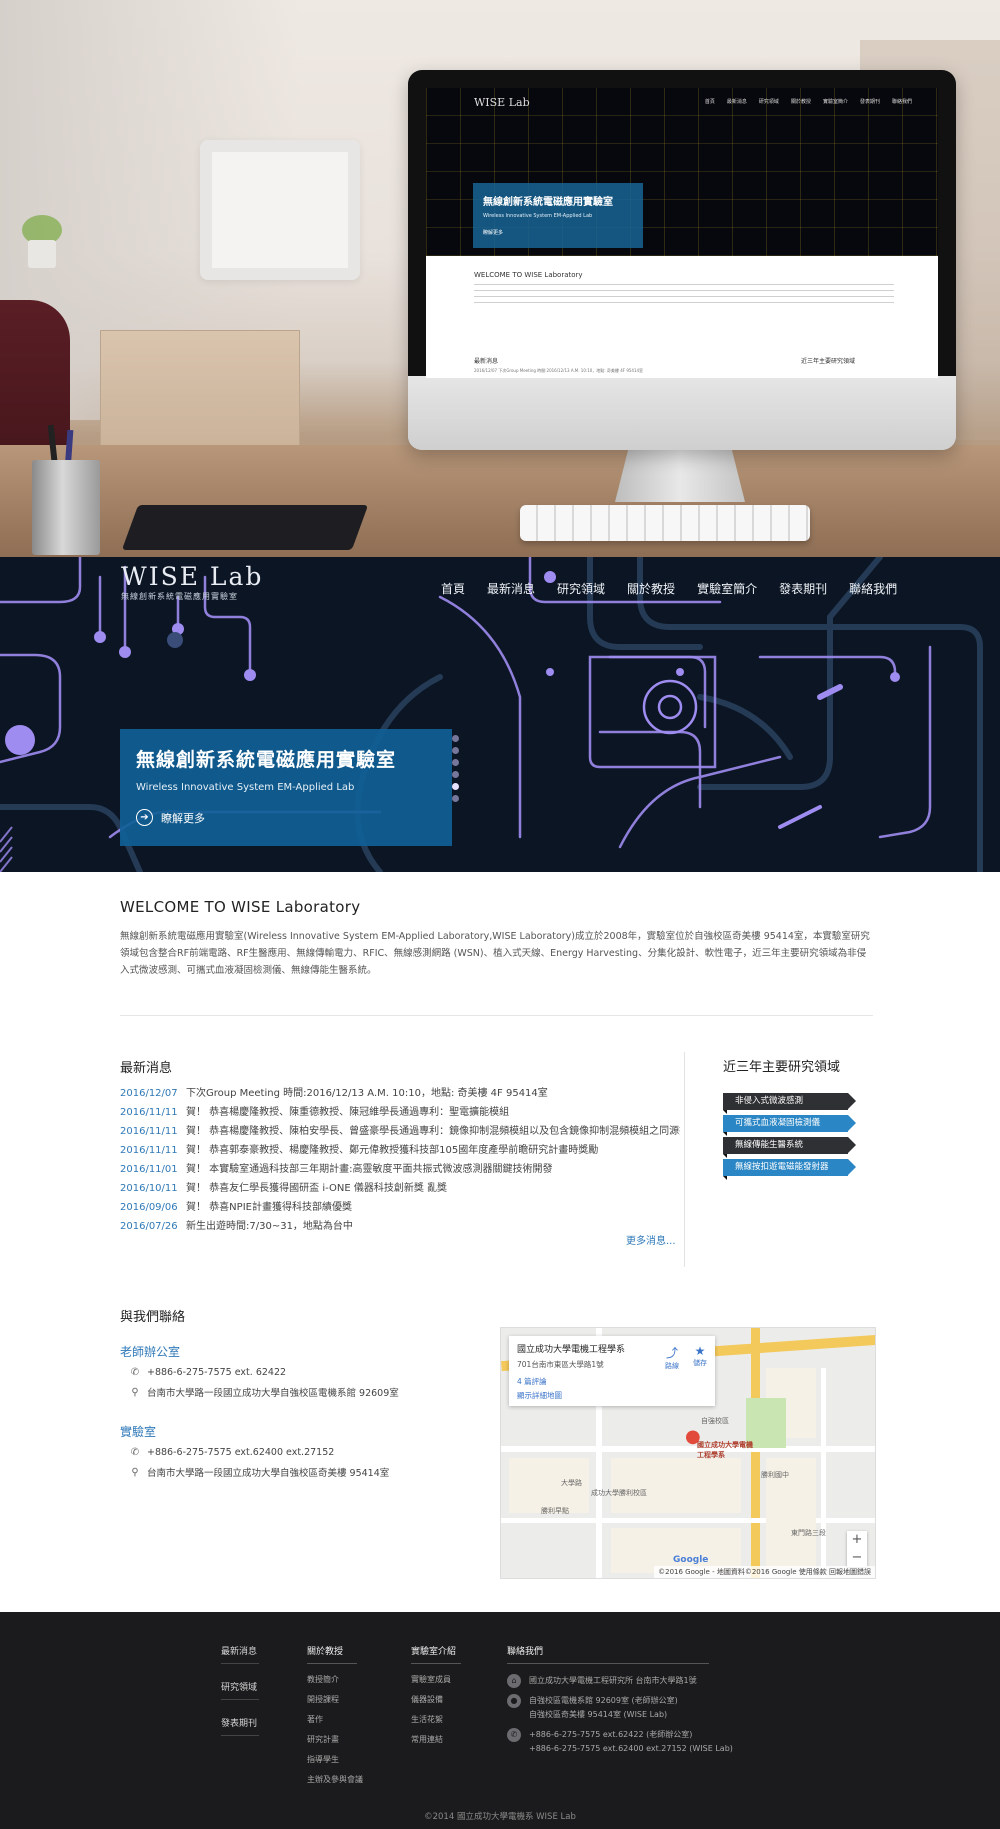 This screenshot has height=1829, width=1000. I want to click on news-text: 賀！ 恭喜NPIE計畫獲得科技部績優獎, so click(269, 1207).